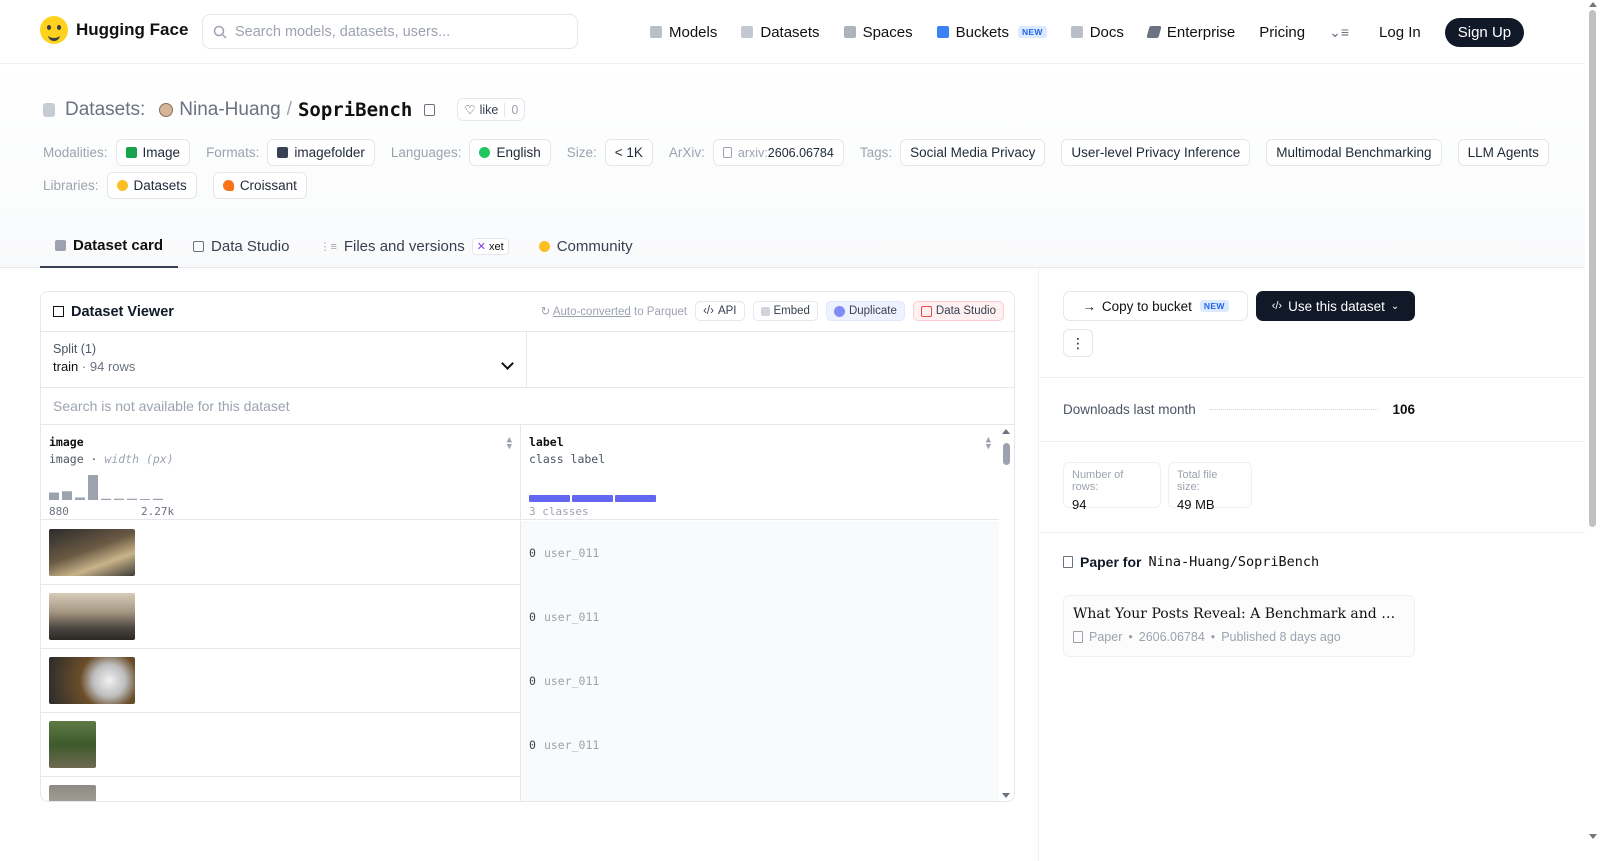 This screenshot has width=1600, height=861. I want to click on language-chip: English, so click(510, 152).